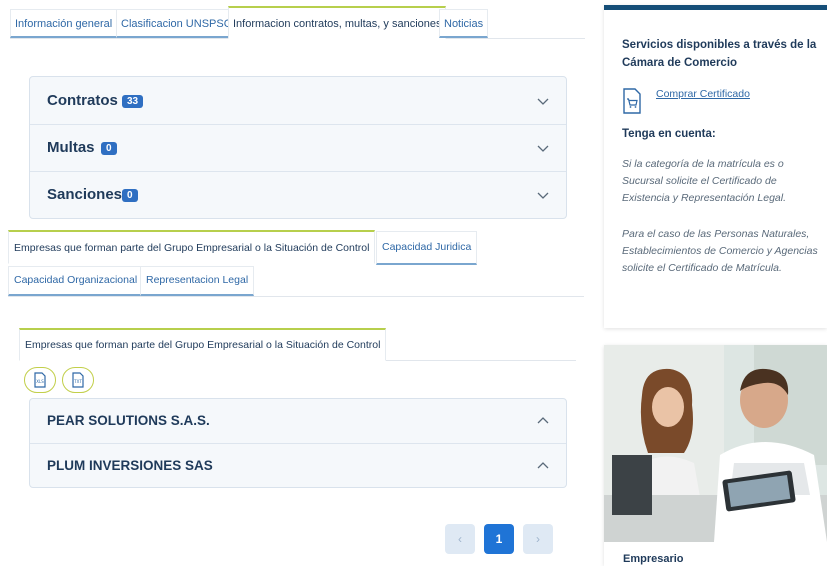 This screenshot has width=827, height=566. I want to click on card-caption: Empresario, so click(653, 559).